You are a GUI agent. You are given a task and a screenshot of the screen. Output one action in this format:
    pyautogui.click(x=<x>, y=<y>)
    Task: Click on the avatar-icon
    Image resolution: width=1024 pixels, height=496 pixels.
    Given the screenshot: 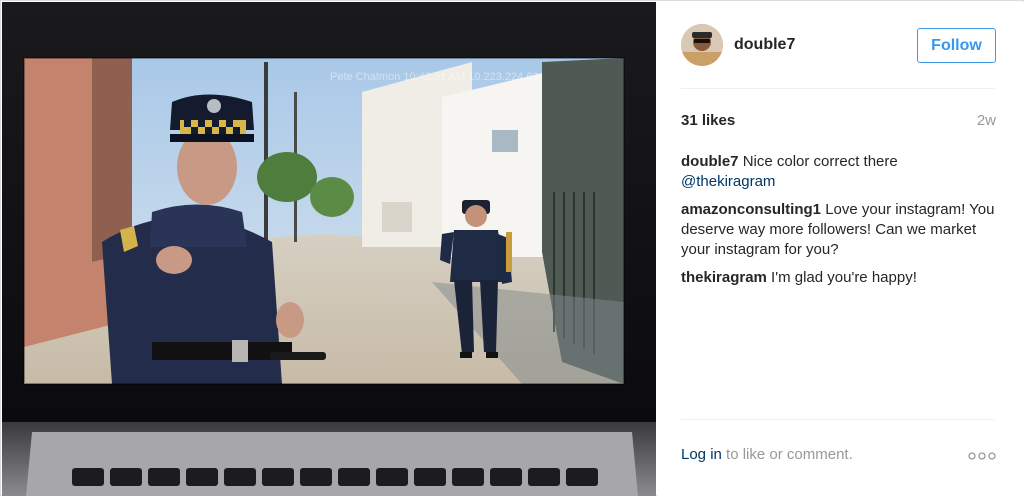 What is the action you would take?
    pyautogui.click(x=702, y=45)
    